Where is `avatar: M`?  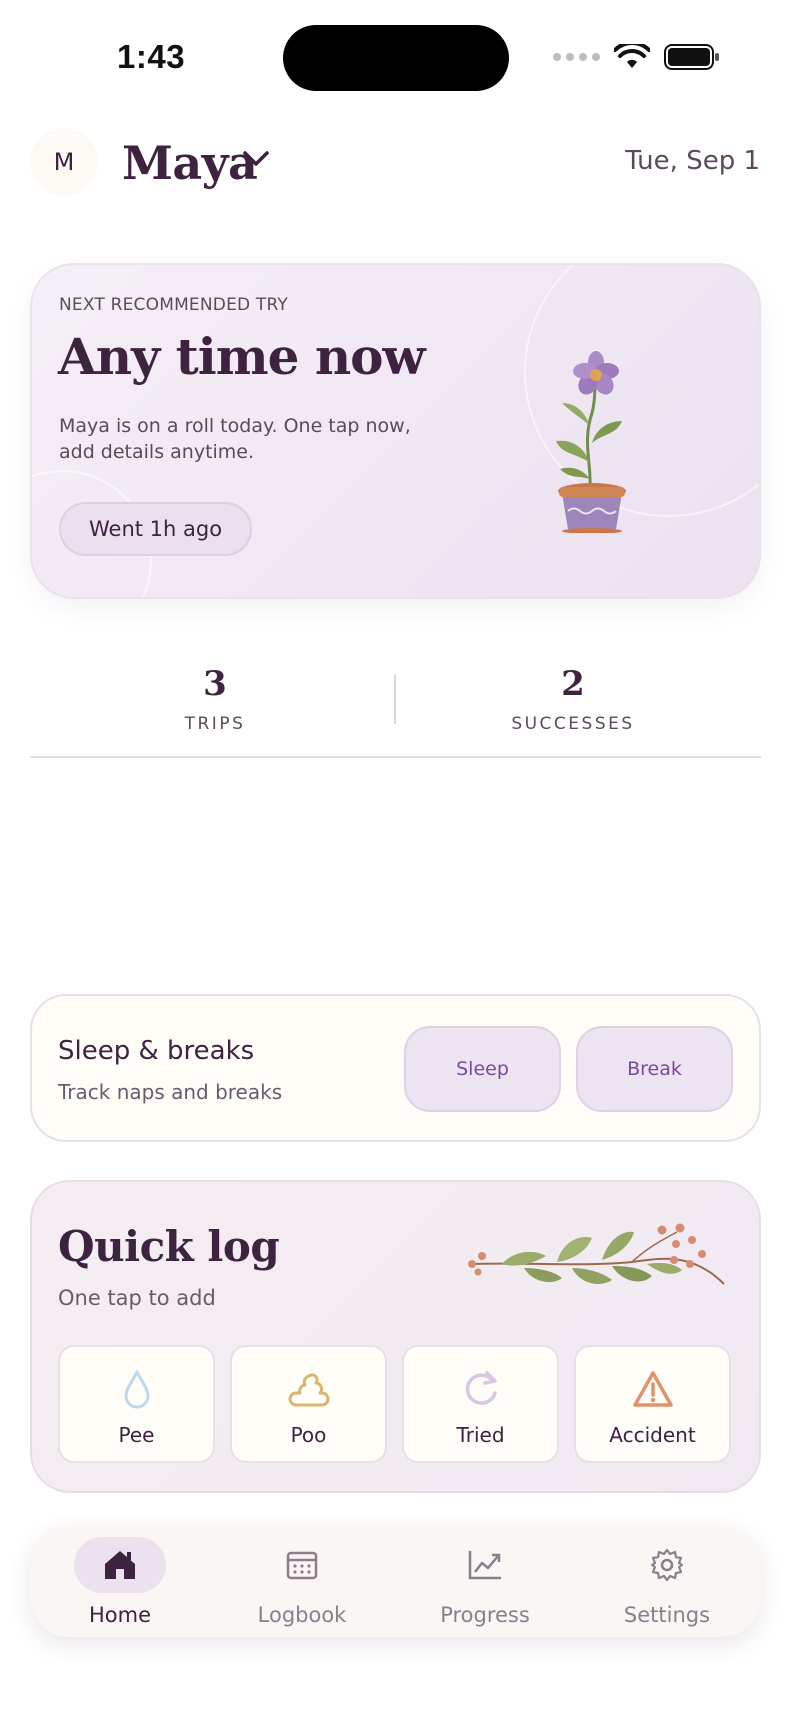 avatar: M is located at coordinates (64, 162).